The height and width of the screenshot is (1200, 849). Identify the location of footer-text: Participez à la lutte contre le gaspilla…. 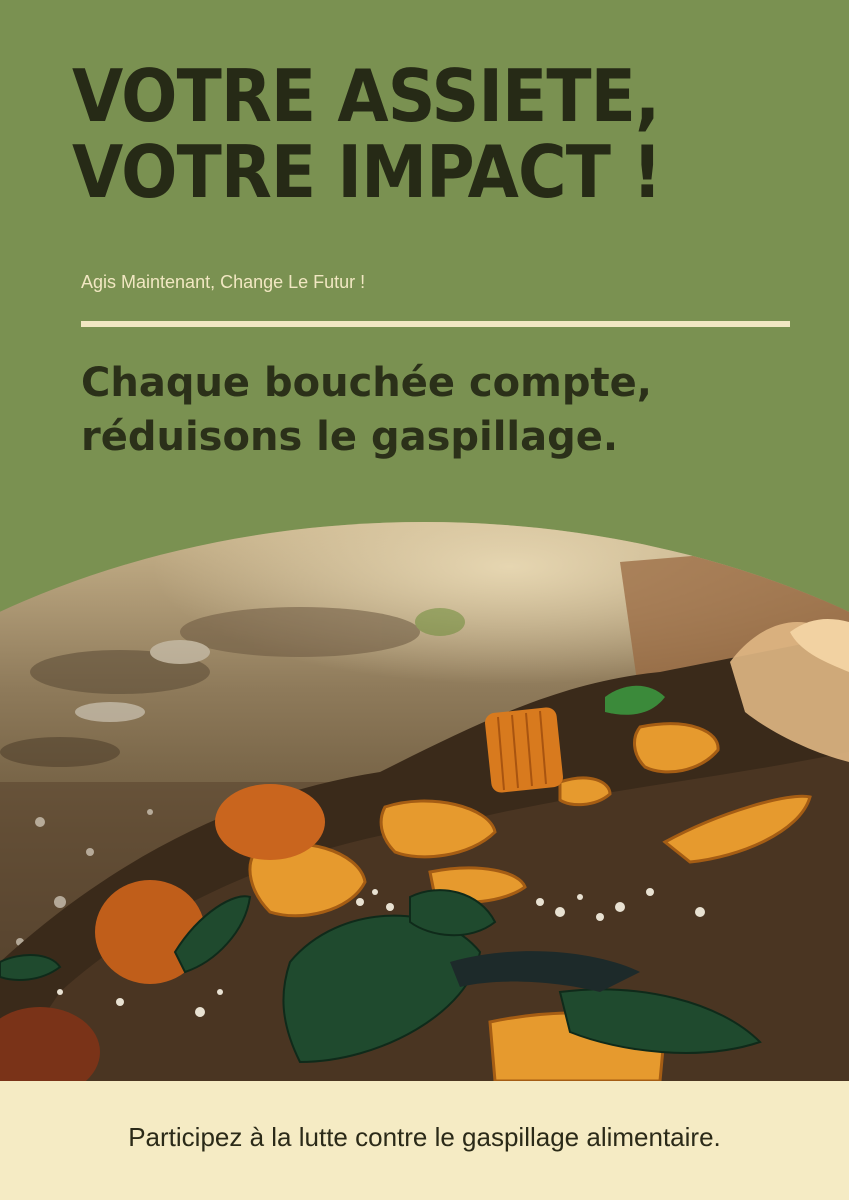
(424, 1137).